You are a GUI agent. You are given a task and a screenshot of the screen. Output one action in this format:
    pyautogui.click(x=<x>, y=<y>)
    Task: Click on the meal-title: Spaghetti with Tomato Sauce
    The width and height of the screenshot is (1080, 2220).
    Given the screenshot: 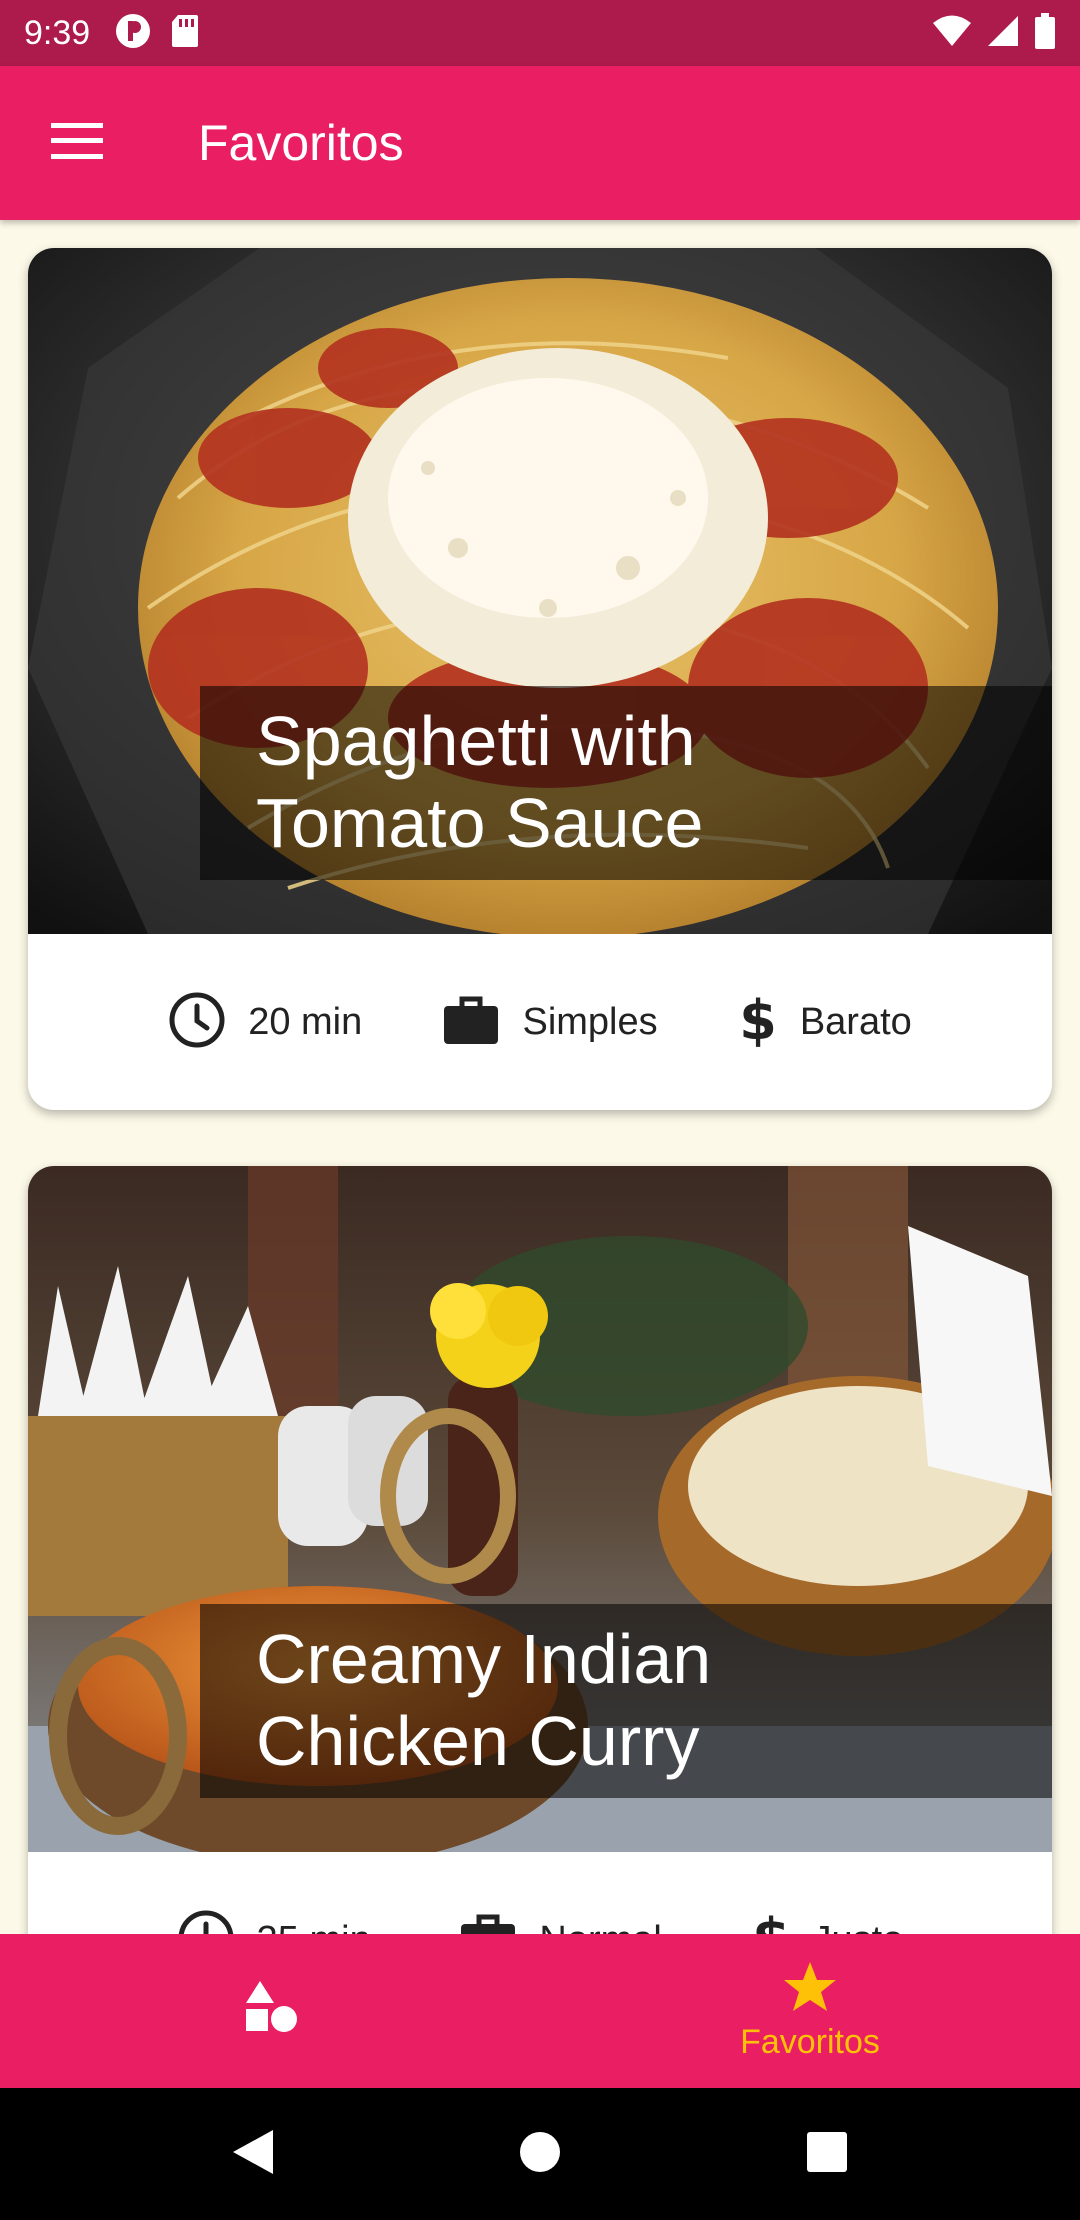 What is the action you would take?
    pyautogui.click(x=480, y=782)
    